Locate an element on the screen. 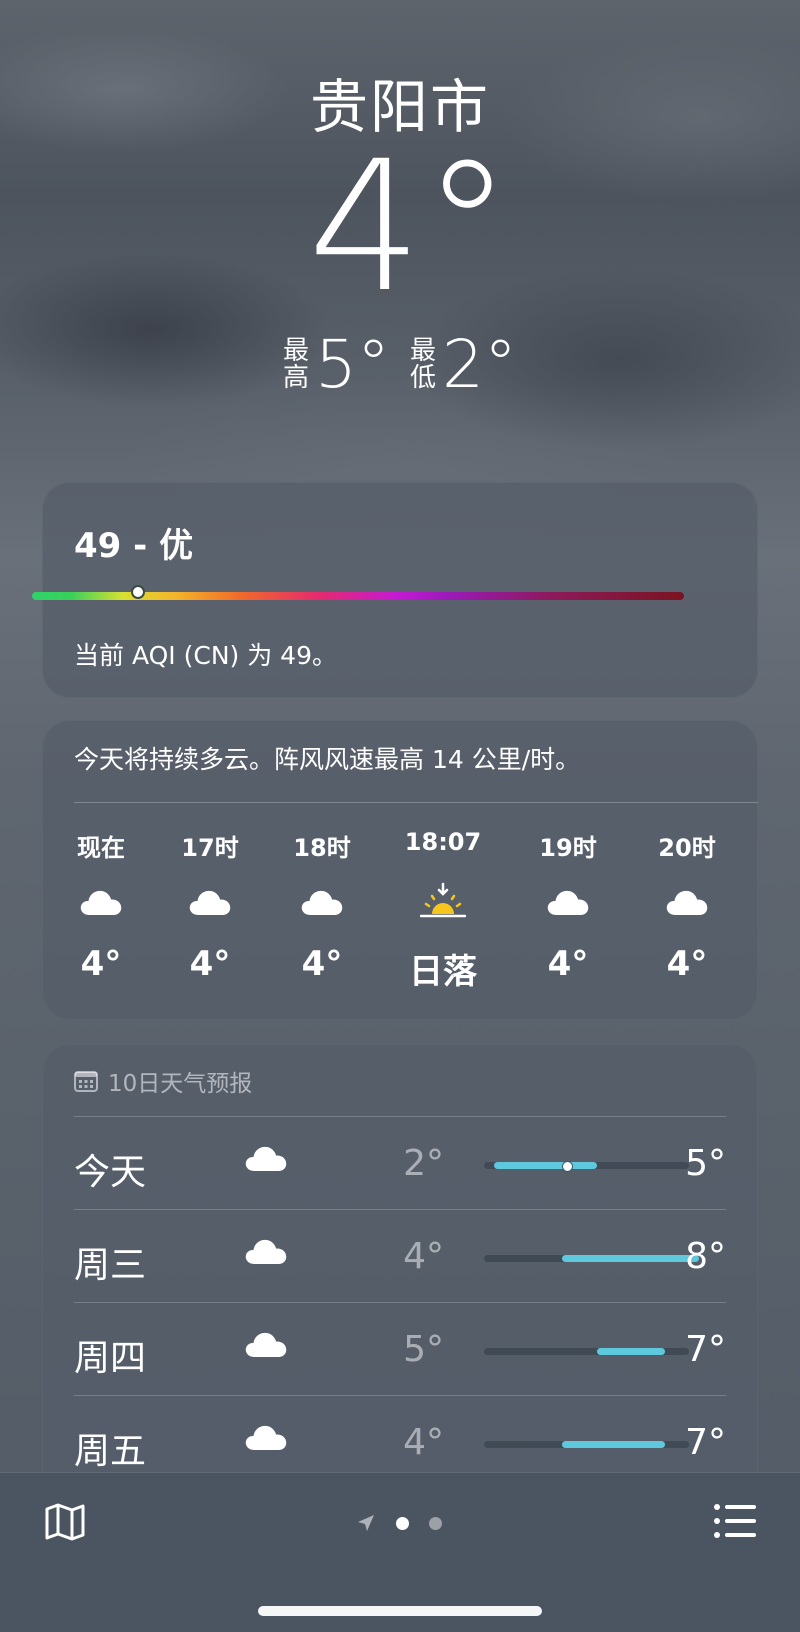 Image resolution: width=800 pixels, height=1632 pixels. hourly-item: 19时 4° is located at coordinates (568, 906).